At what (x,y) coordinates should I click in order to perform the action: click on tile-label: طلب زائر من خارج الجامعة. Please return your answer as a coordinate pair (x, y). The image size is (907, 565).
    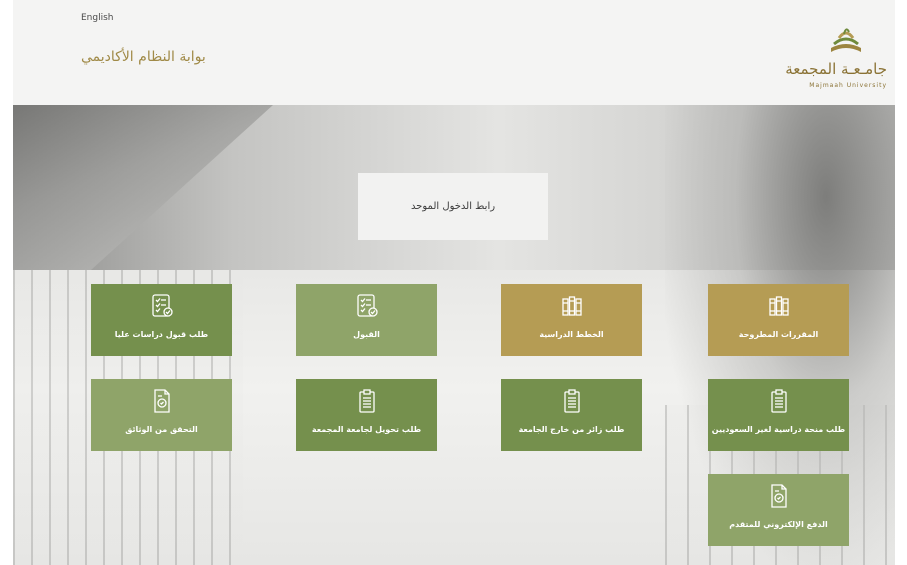
    Looking at the image, I should click on (571, 429).